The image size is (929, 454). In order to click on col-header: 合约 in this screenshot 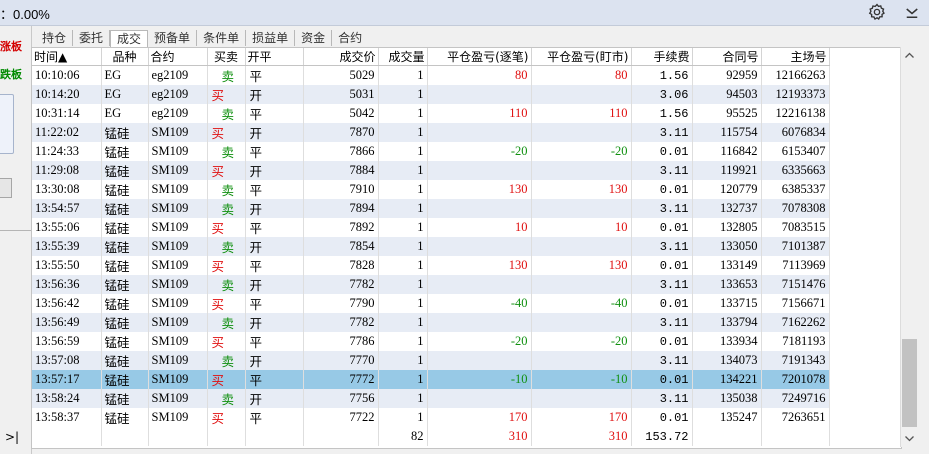, I will do `click(178, 57)`.